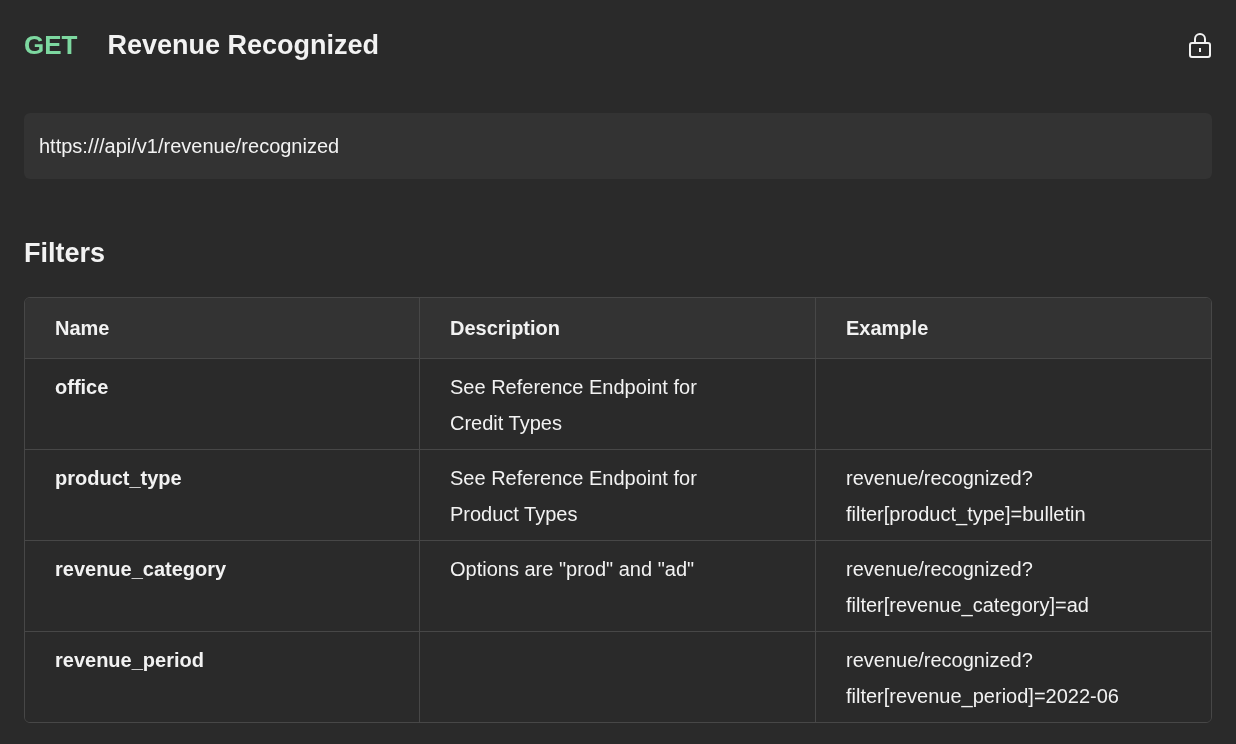  I want to click on endpoint-title: Revenue Recognized, so click(244, 45).